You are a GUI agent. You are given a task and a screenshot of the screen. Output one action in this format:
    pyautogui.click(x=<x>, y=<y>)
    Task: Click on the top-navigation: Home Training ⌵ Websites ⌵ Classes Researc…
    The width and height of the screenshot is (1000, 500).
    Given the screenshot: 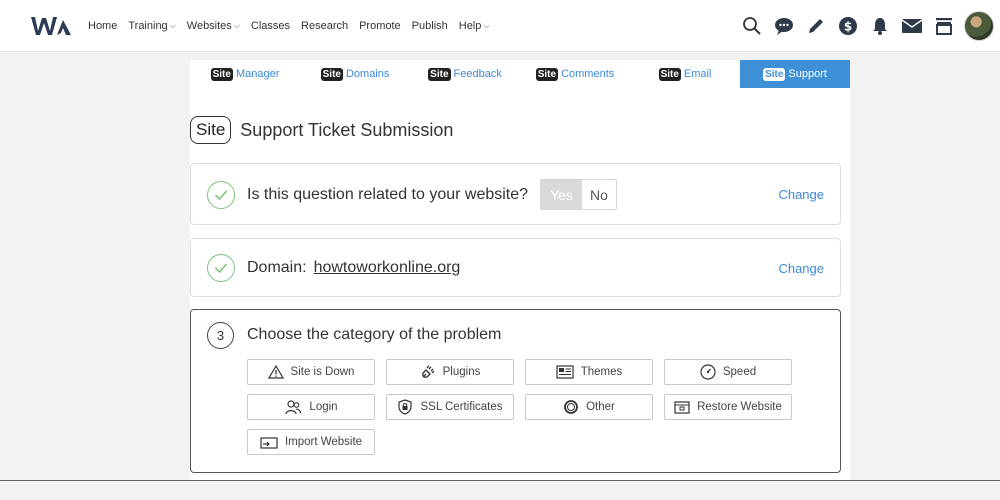 What is the action you would take?
    pyautogui.click(x=500, y=26)
    